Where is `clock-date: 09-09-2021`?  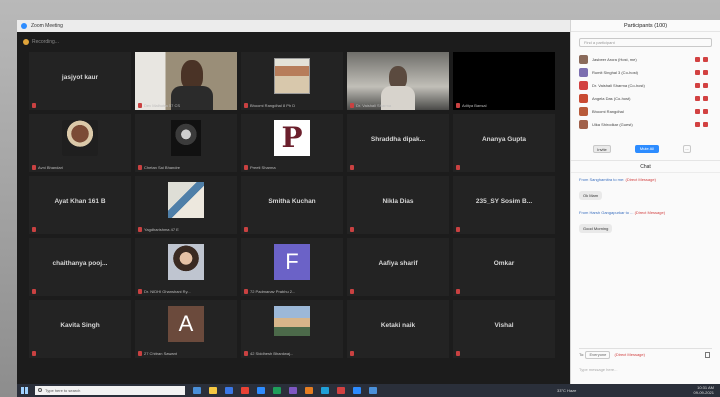 clock-date: 09-09-2021 is located at coordinates (703, 392).